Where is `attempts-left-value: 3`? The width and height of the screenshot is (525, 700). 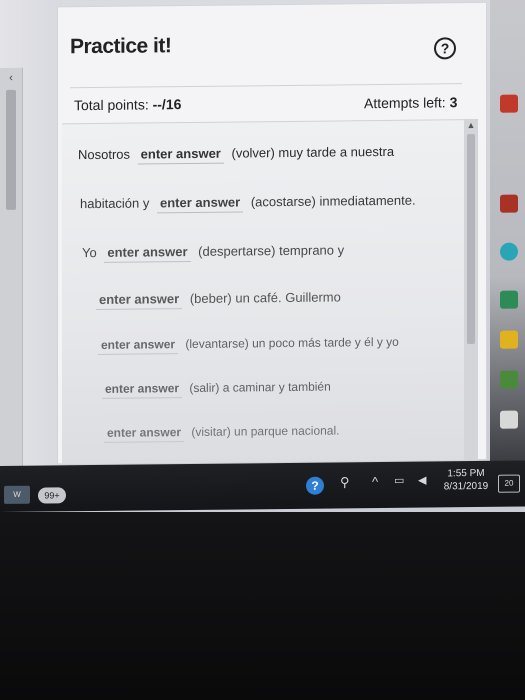
attempts-left-value: 3 is located at coordinates (453, 102).